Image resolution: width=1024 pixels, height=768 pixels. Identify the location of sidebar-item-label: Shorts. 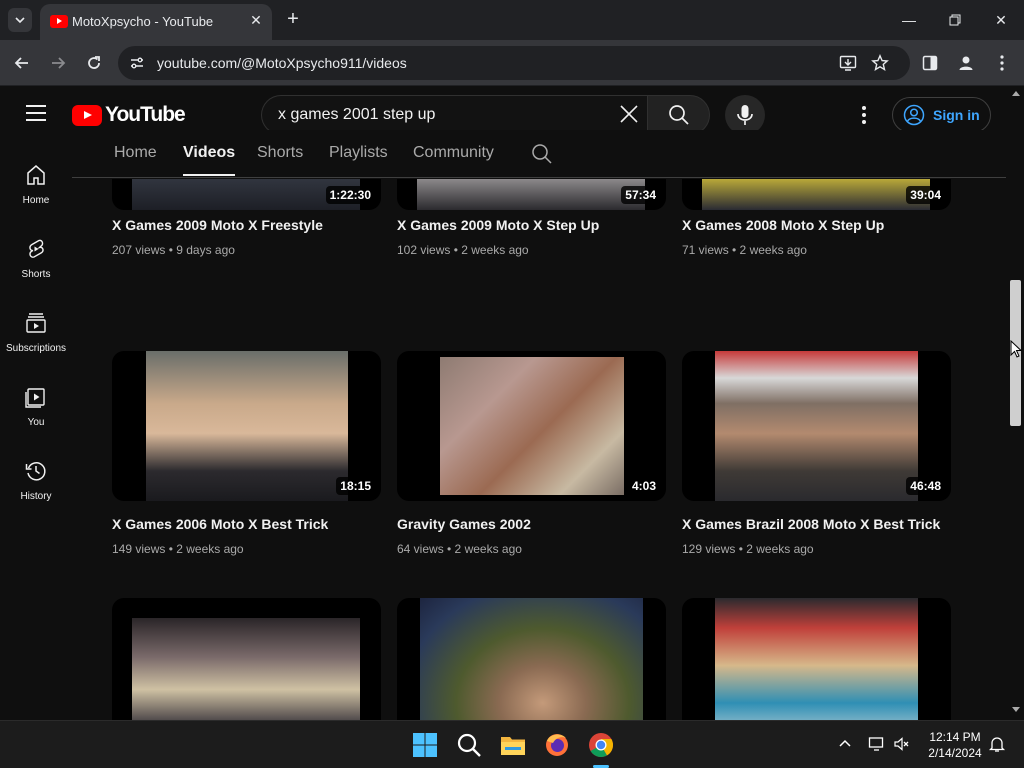
(36, 274).